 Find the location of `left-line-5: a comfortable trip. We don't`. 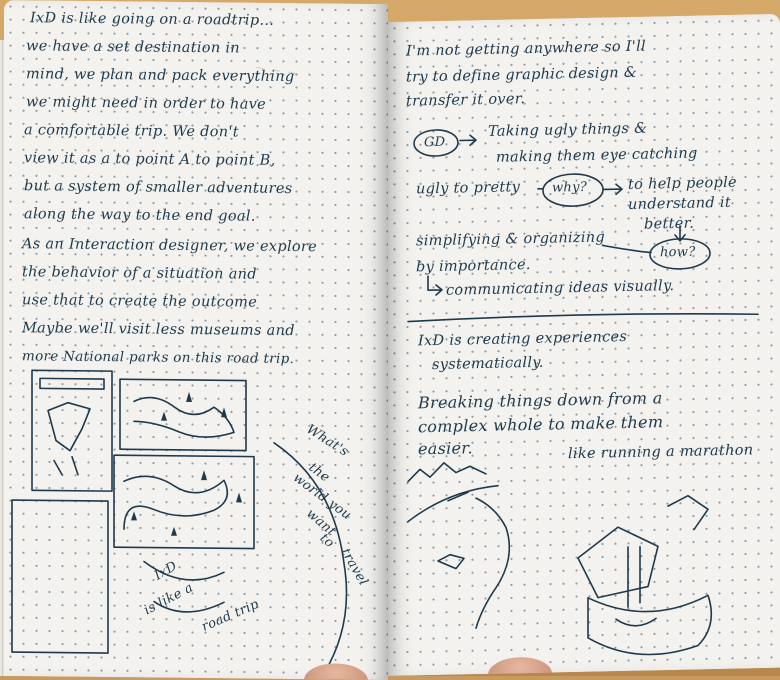

left-line-5: a comfortable trip. We don't is located at coordinates (131, 131).